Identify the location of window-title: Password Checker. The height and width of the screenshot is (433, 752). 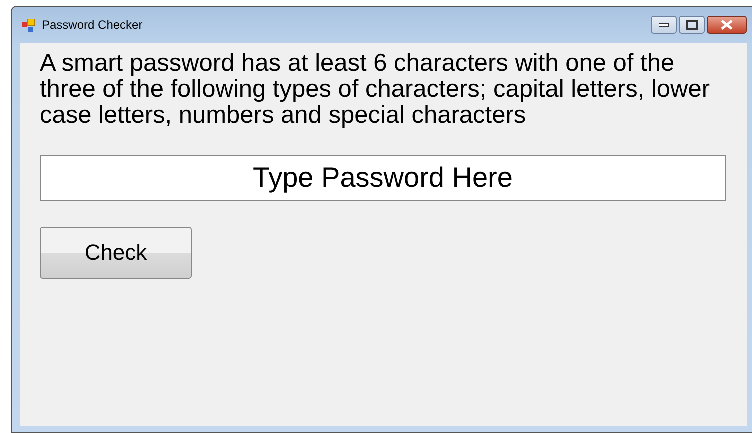
(93, 25).